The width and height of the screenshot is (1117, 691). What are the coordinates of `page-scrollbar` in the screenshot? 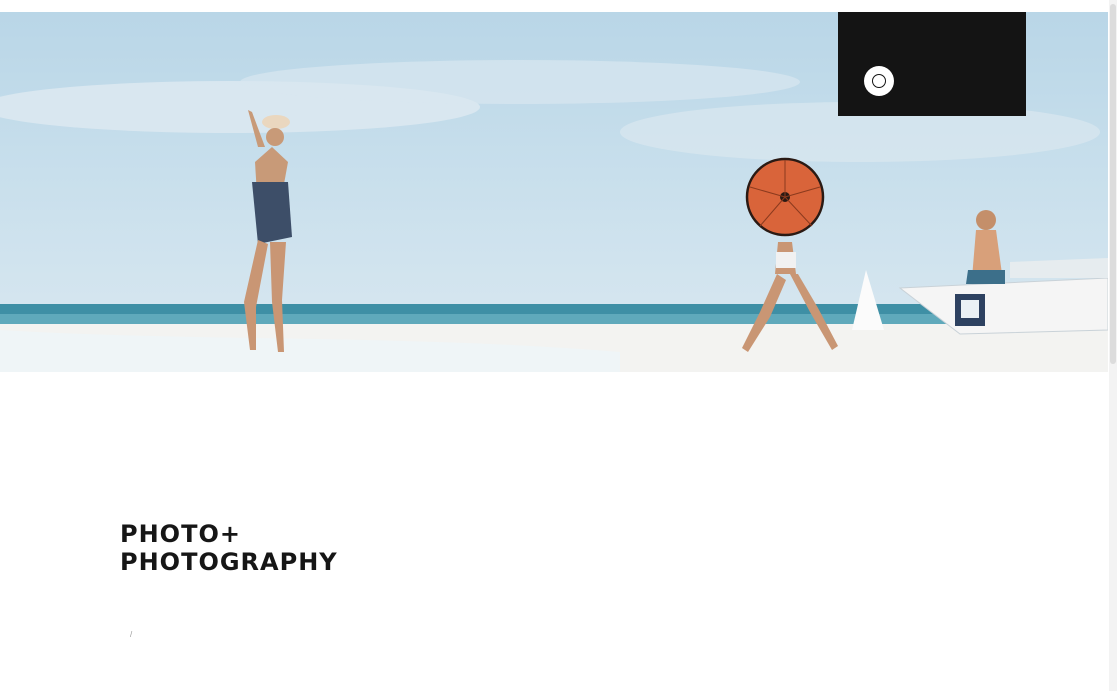 It's located at (1113, 345).